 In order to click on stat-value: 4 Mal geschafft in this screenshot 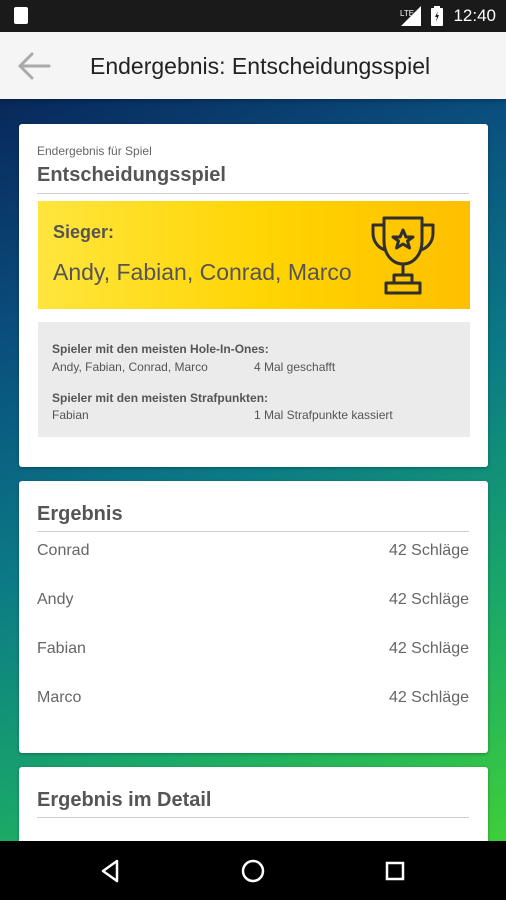, I will do `click(295, 367)`.